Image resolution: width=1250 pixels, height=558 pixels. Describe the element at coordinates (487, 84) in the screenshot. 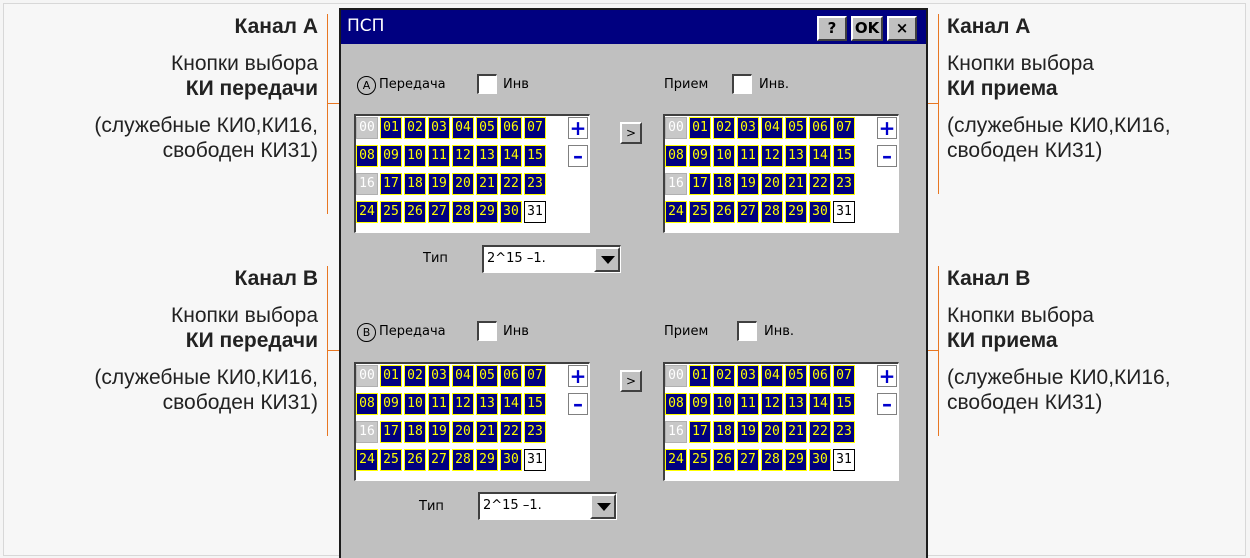

I see `channel-a-tx-invert-checkbox` at that location.